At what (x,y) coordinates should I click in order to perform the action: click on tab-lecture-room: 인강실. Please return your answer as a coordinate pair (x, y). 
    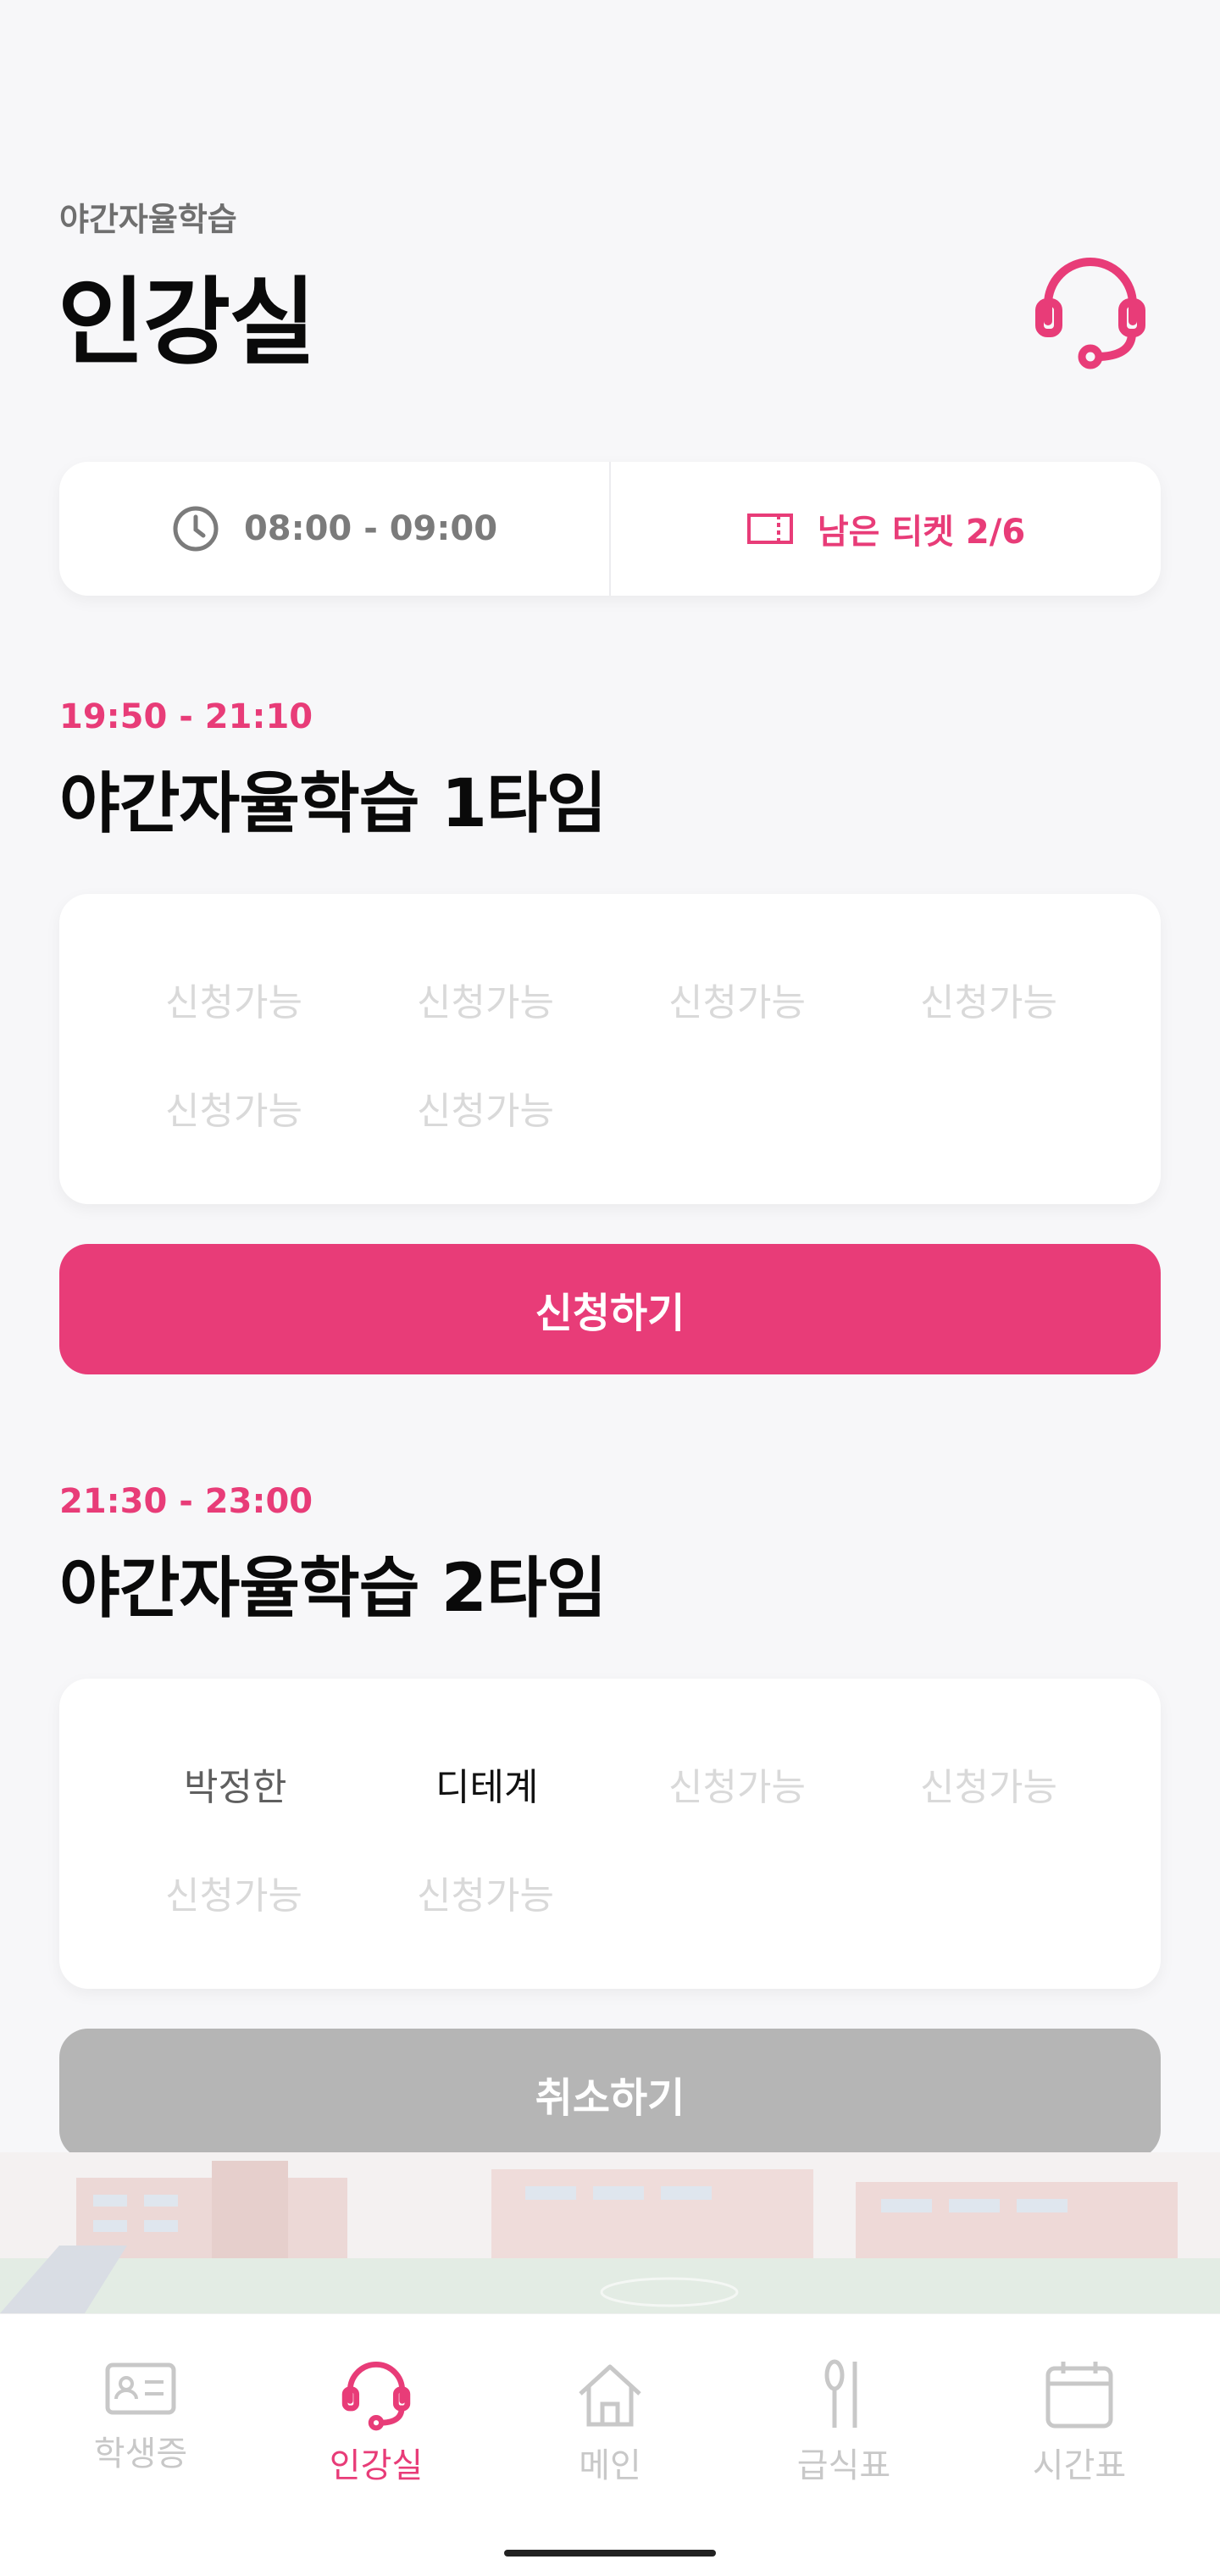
    Looking at the image, I should click on (376, 2422).